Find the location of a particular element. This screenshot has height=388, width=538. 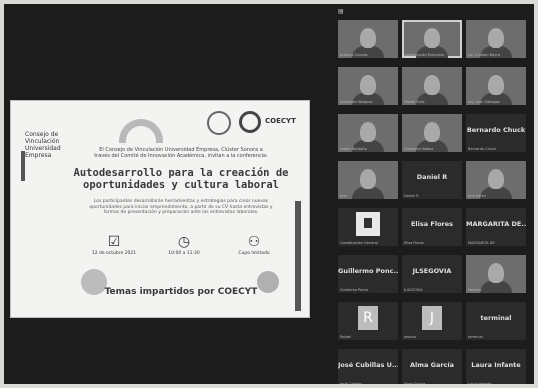

participant-tile: Ana Karen is located at coordinates (496, 180).